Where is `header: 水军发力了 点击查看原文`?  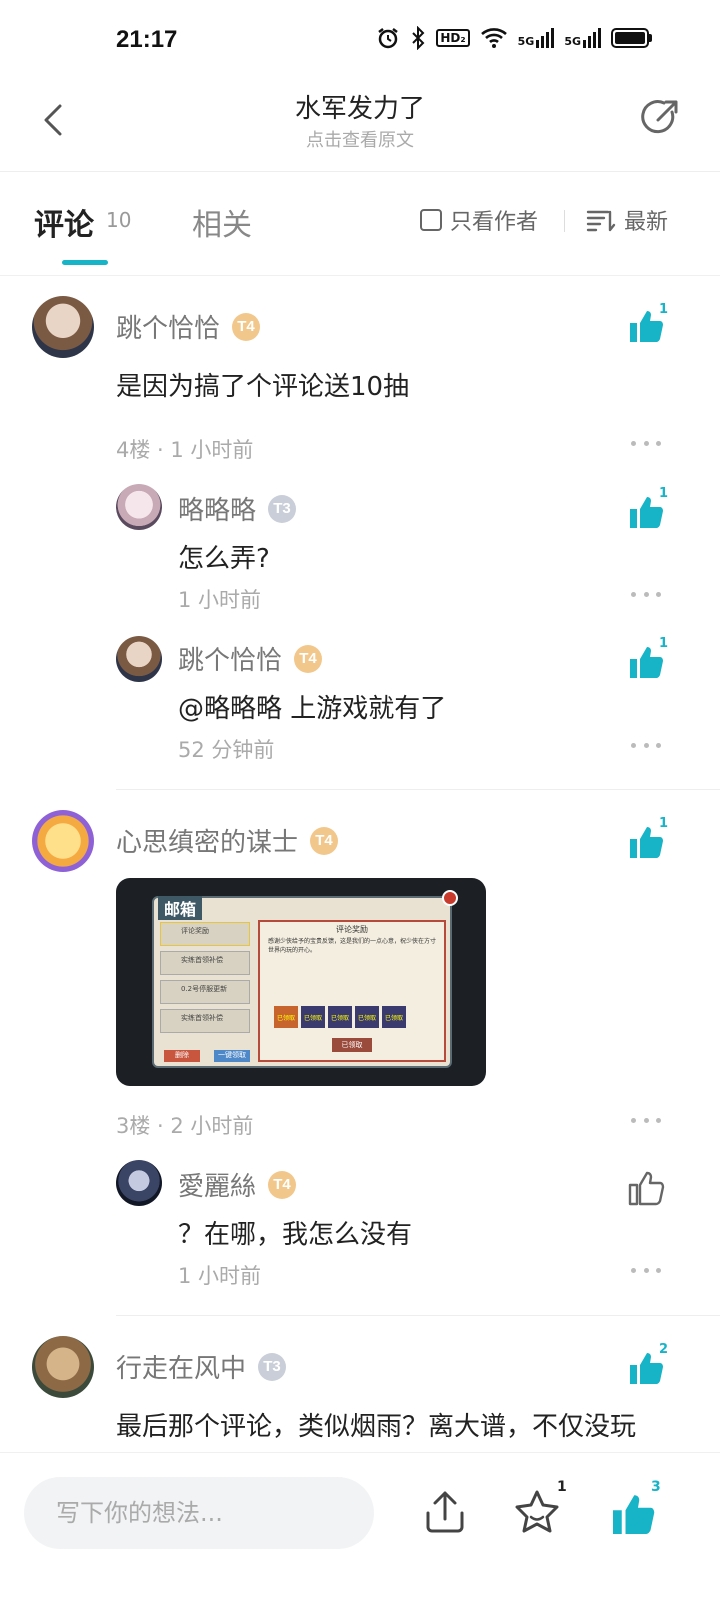
header: 水军发力了 点击查看原文 is located at coordinates (360, 126).